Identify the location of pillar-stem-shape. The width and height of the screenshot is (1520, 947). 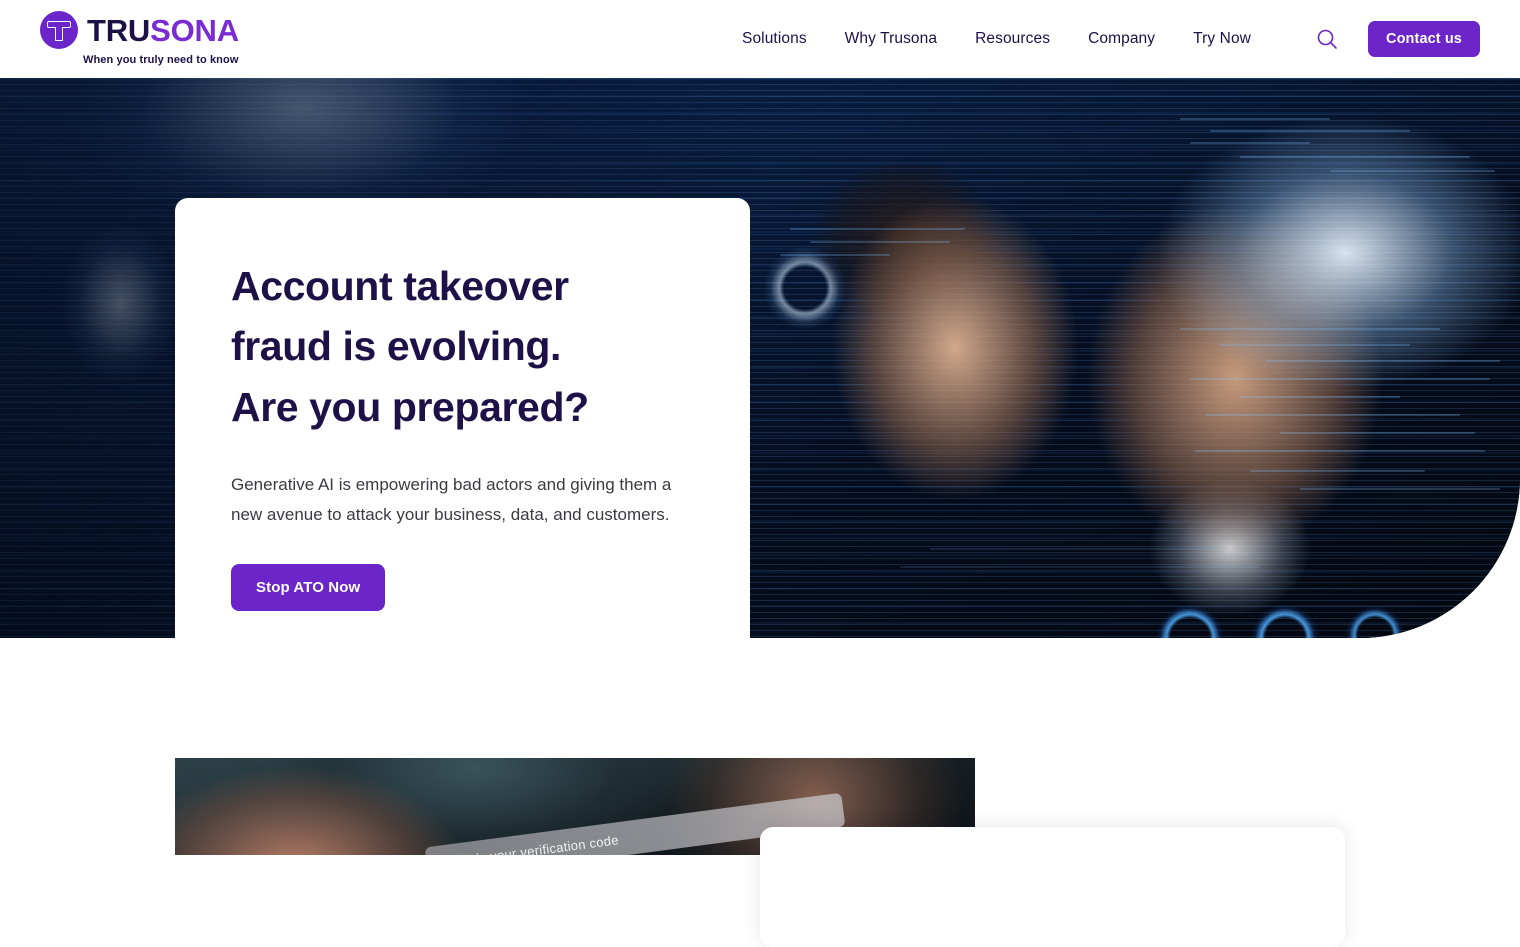
(59, 34).